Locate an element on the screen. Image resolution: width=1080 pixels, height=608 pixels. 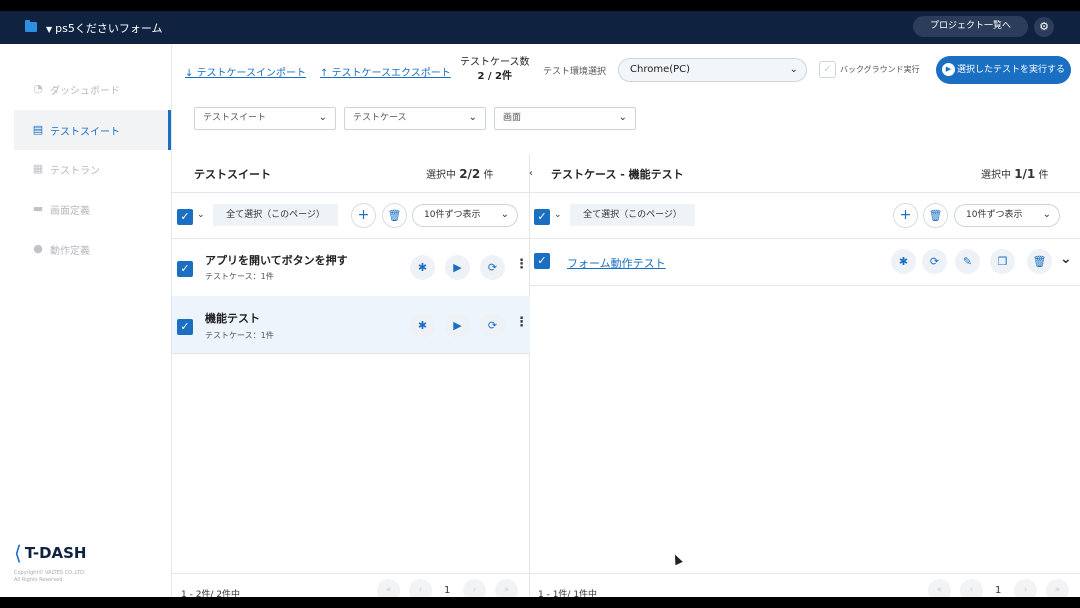
logo-text: T-DASH is located at coordinates (55, 553).